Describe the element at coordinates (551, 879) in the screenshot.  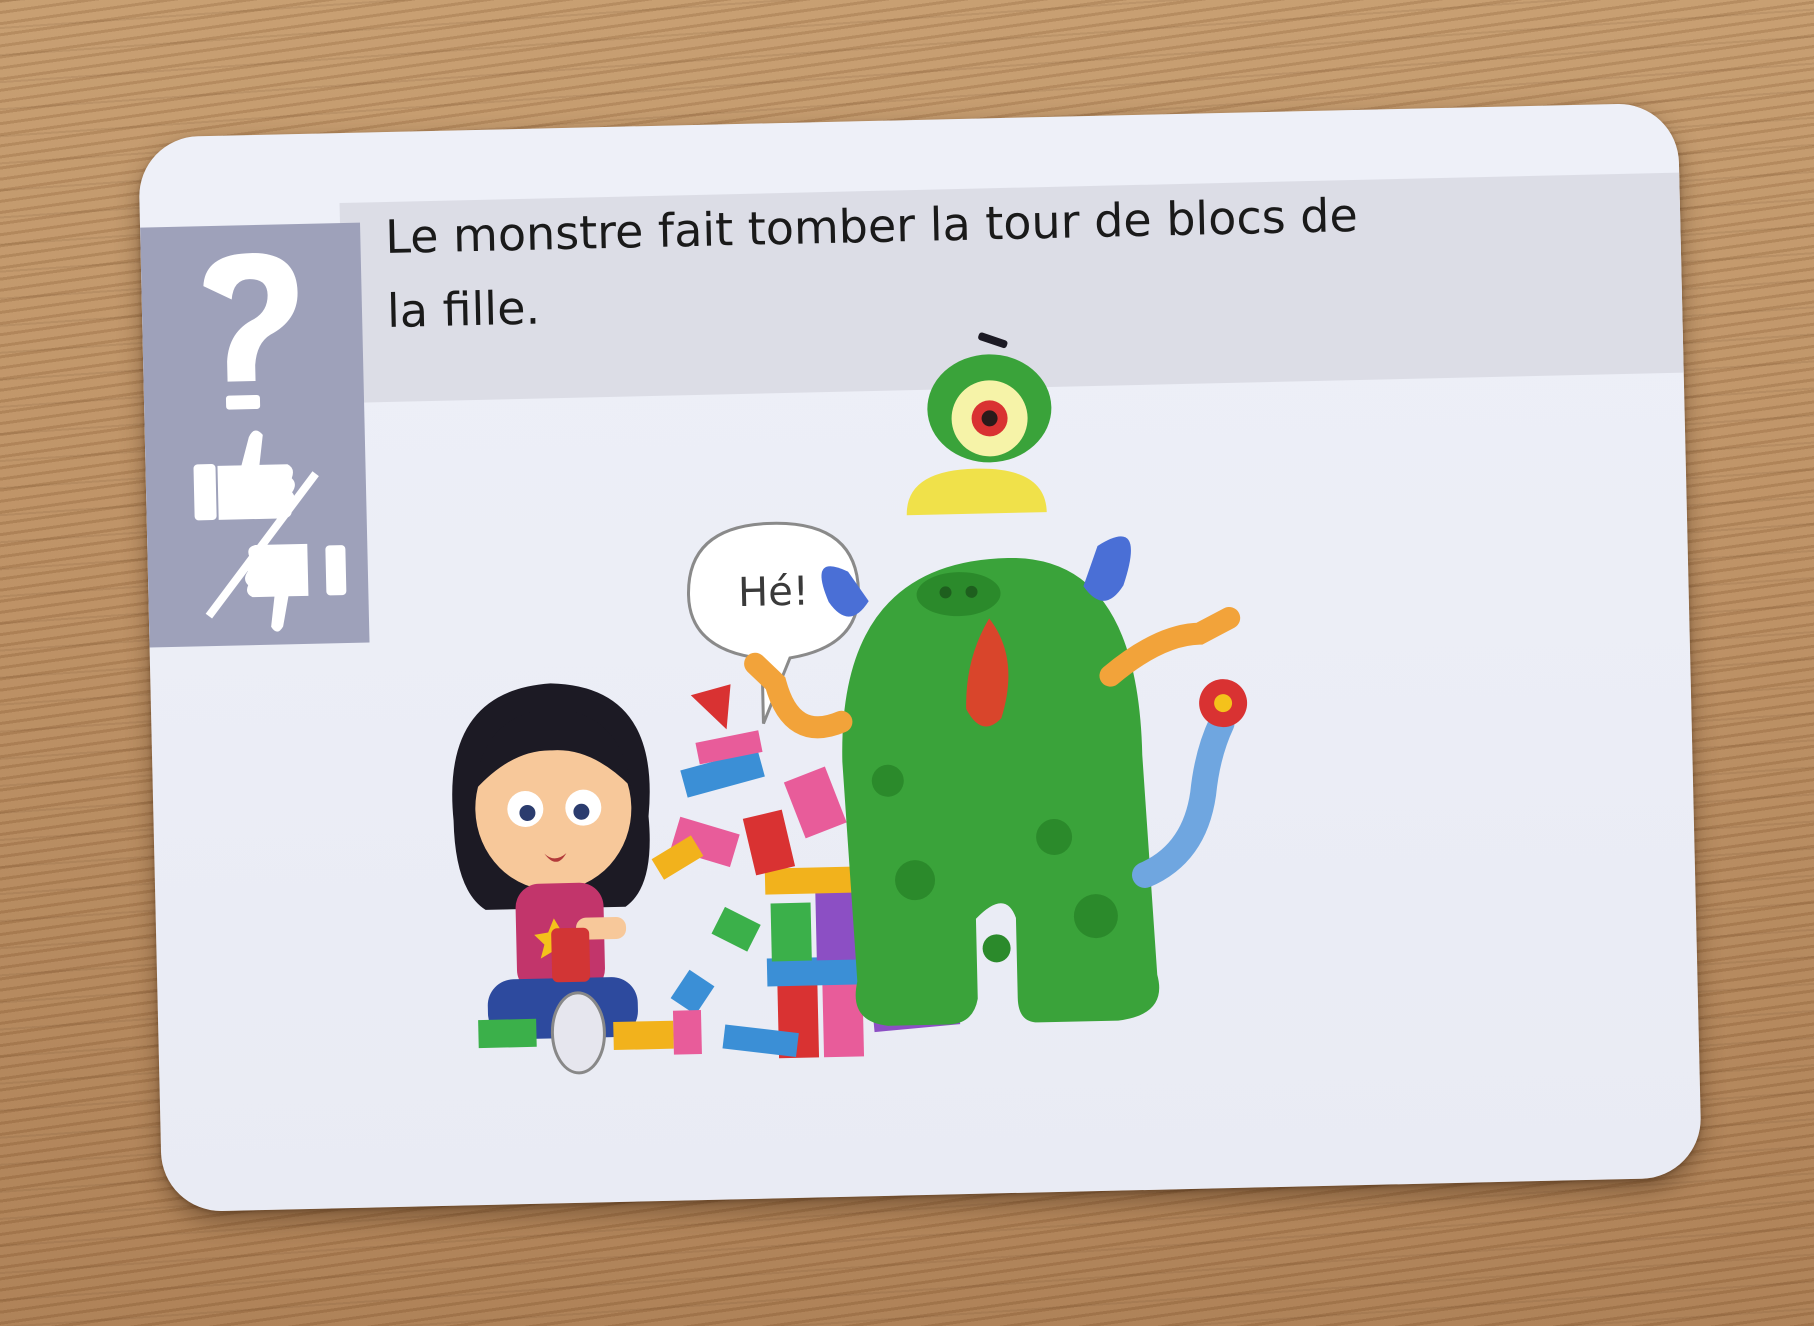
I see `girl-character` at that location.